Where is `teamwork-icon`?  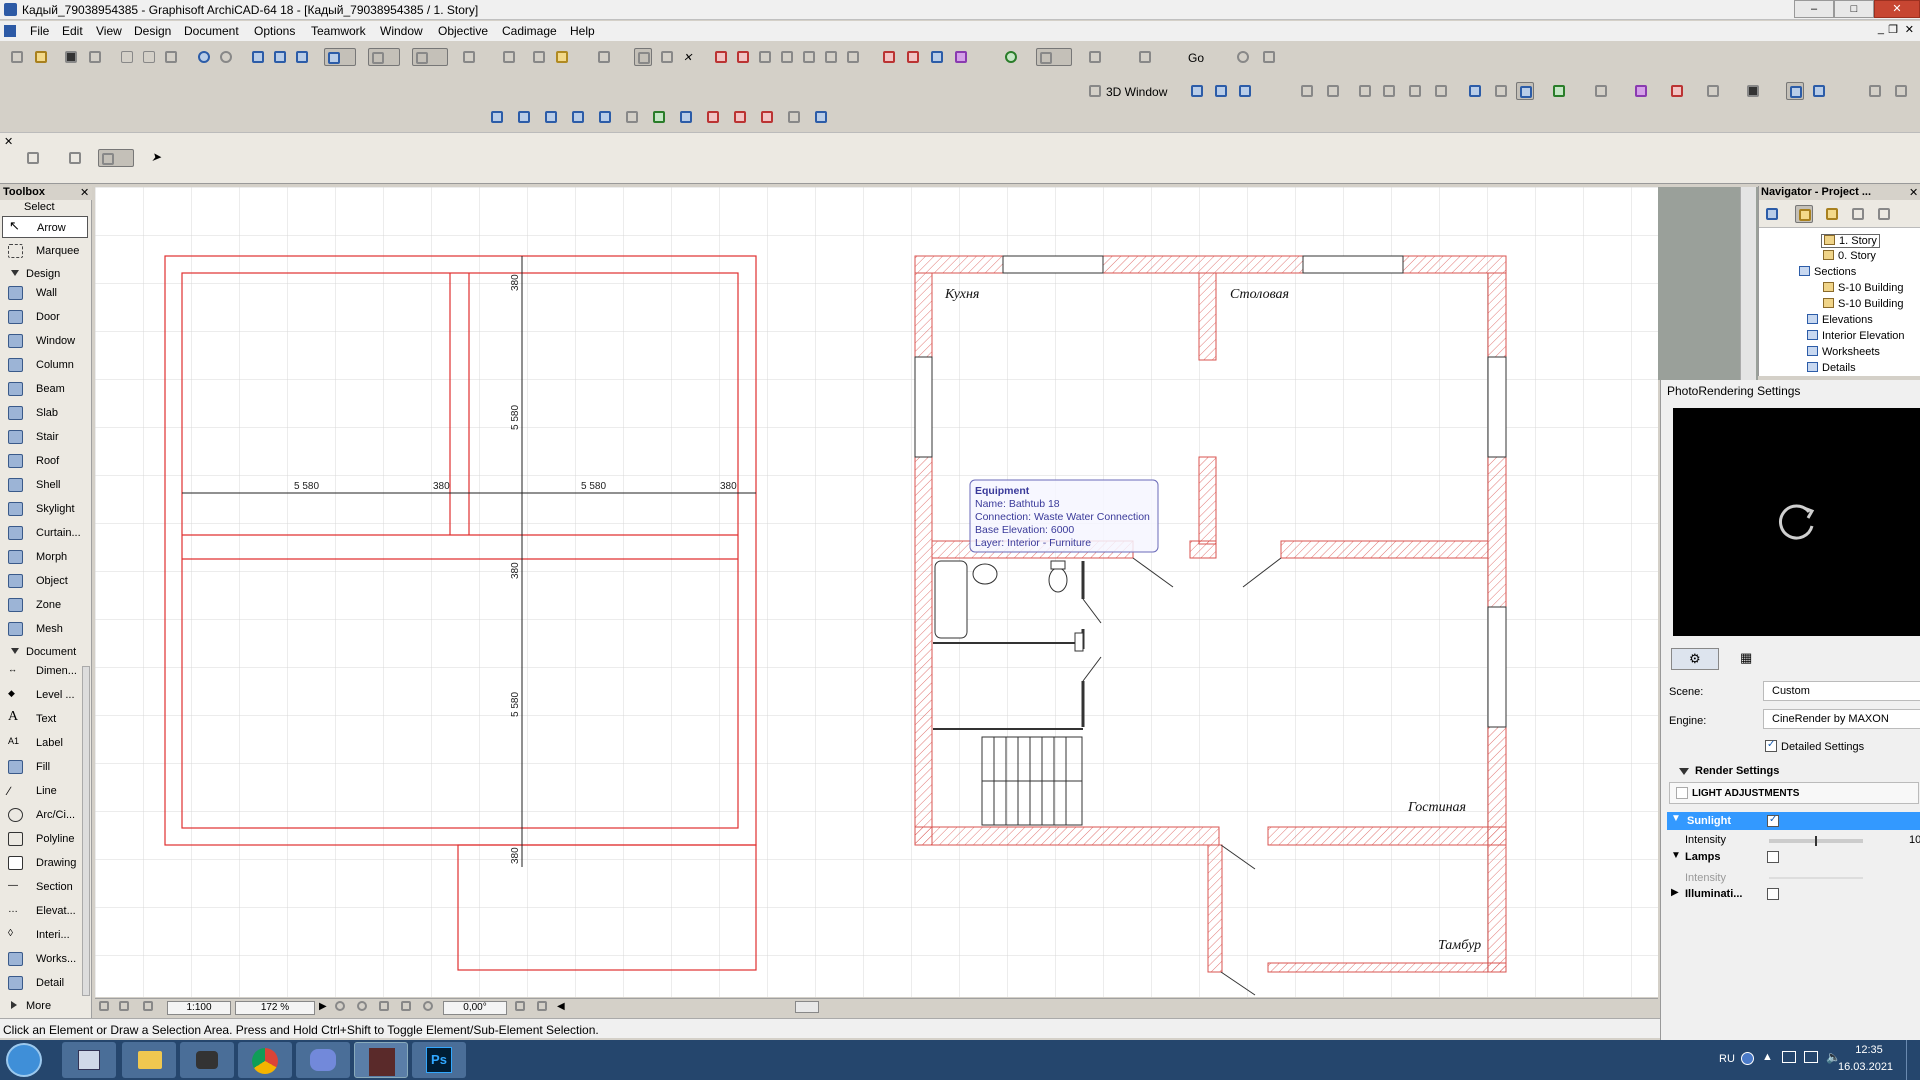
teamwork-icon is located at coordinates (1011, 57).